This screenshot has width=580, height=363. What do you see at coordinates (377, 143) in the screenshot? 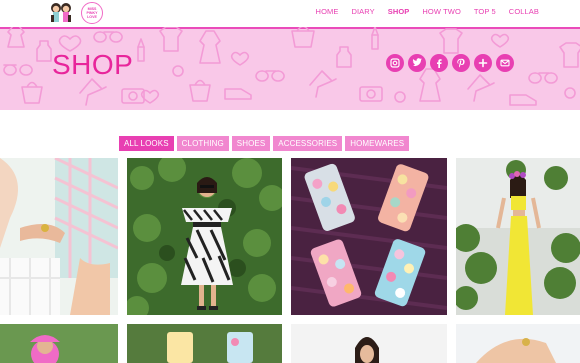
I see `filter-homewares: HOMEWARES` at bounding box center [377, 143].